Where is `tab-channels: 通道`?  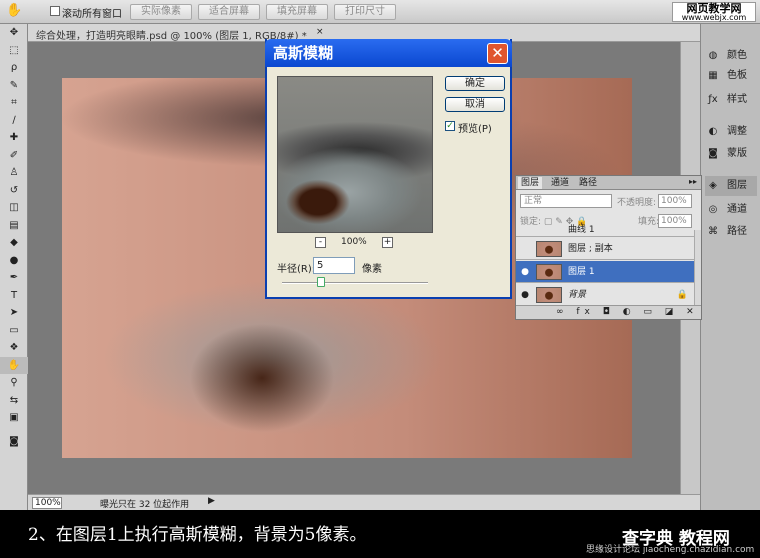
tab-channels: 通道 is located at coordinates (560, 183).